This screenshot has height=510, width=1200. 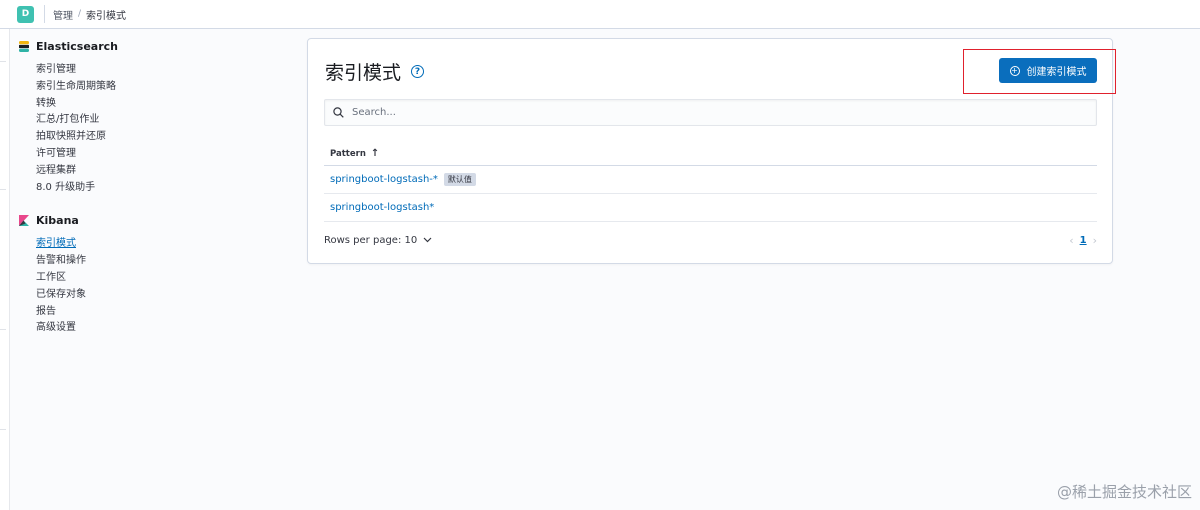 What do you see at coordinates (149, 154) in the screenshot?
I see `sidebar-item-license-management: 许可管理` at bounding box center [149, 154].